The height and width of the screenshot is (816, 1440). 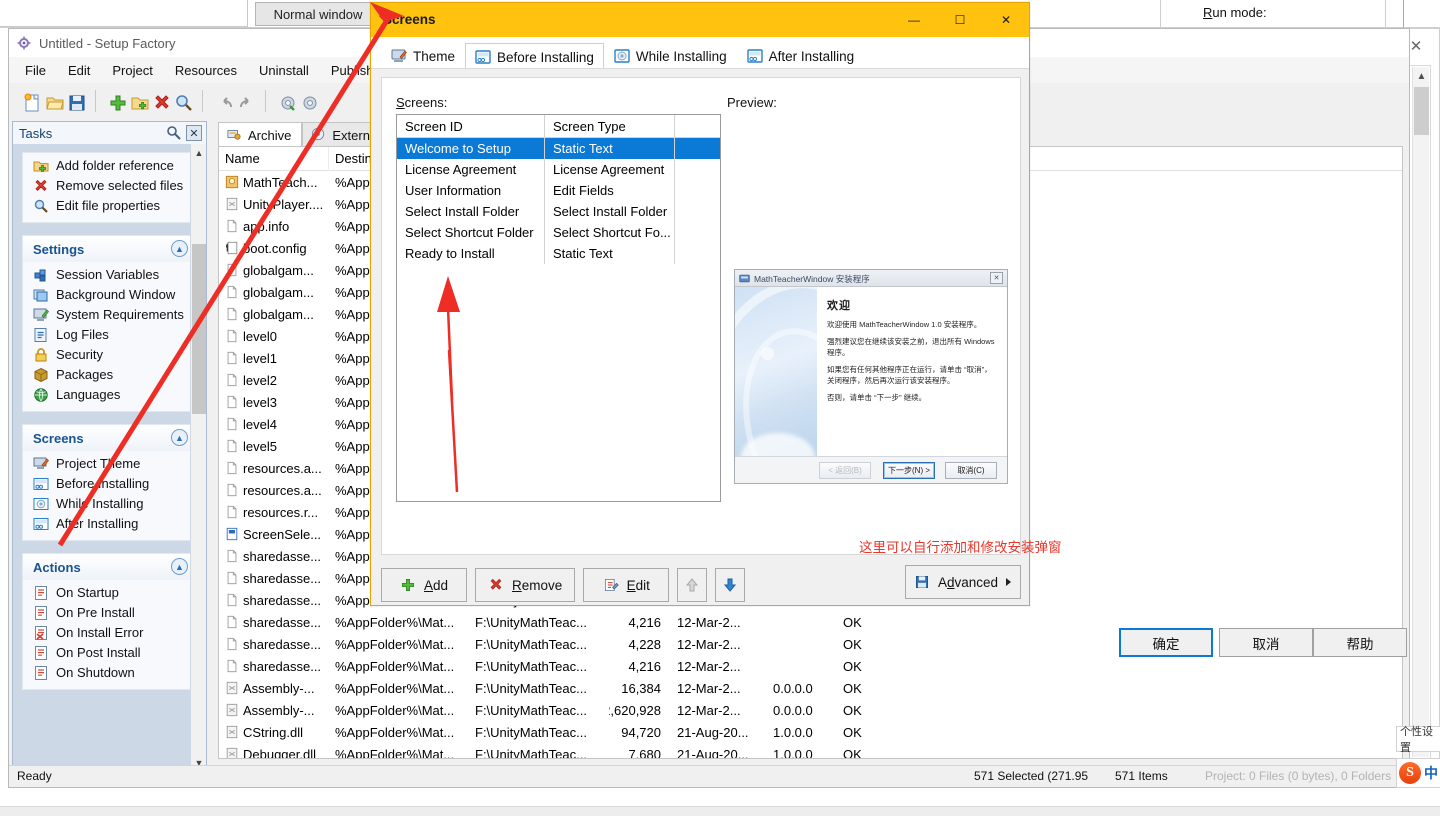 I want to click on menu-edit: Edit, so click(x=79, y=70).